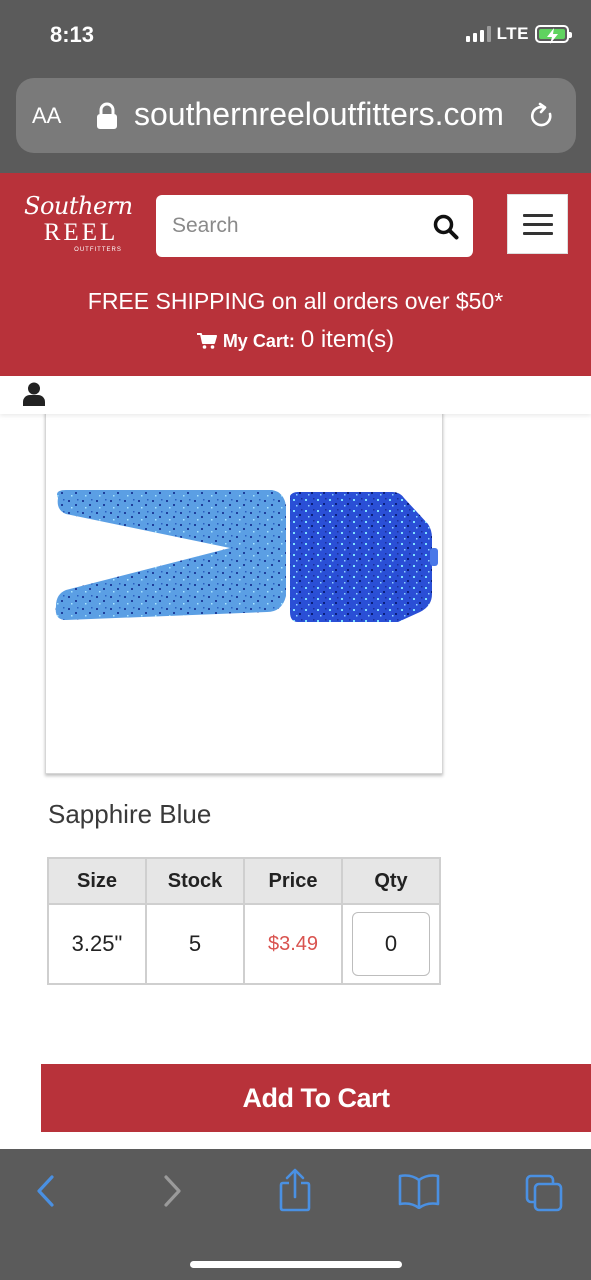 The height and width of the screenshot is (1280, 591). I want to click on cart-count: 0 item(s), so click(347, 339).